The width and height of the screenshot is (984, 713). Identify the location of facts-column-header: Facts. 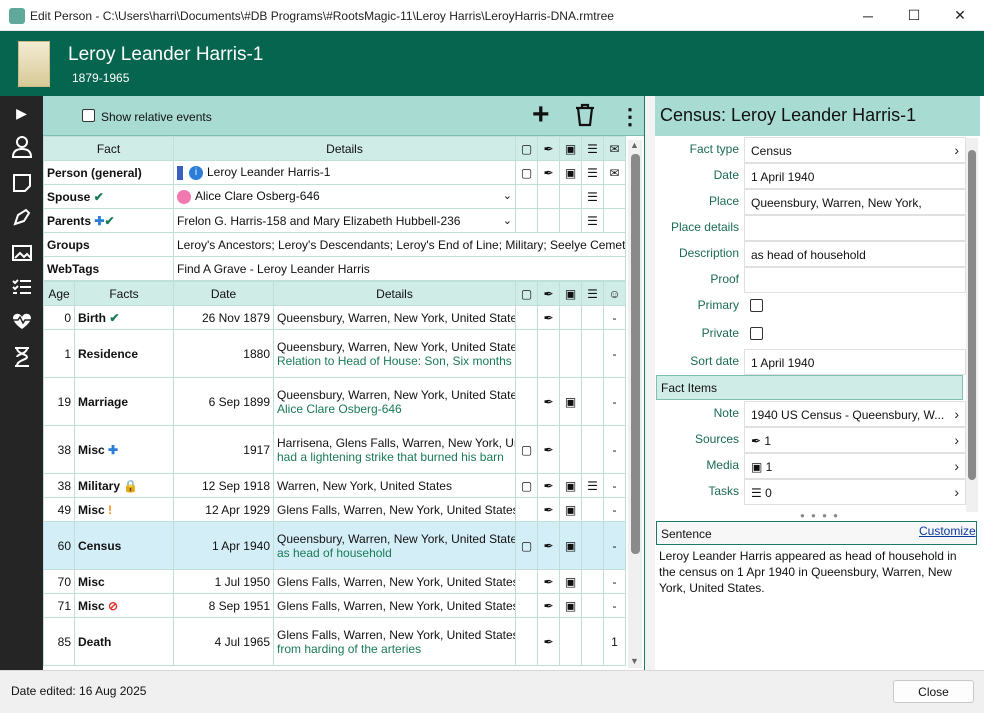
(124, 293).